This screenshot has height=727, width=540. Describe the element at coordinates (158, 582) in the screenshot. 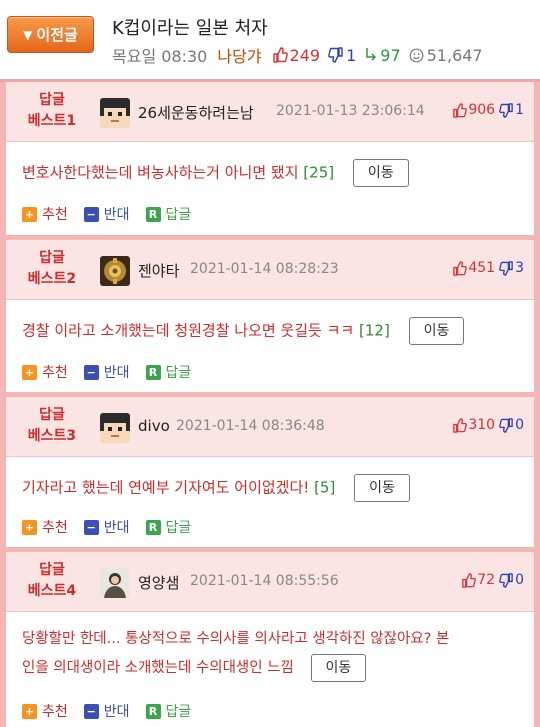

I see `reply-nickname: 영양샘` at that location.